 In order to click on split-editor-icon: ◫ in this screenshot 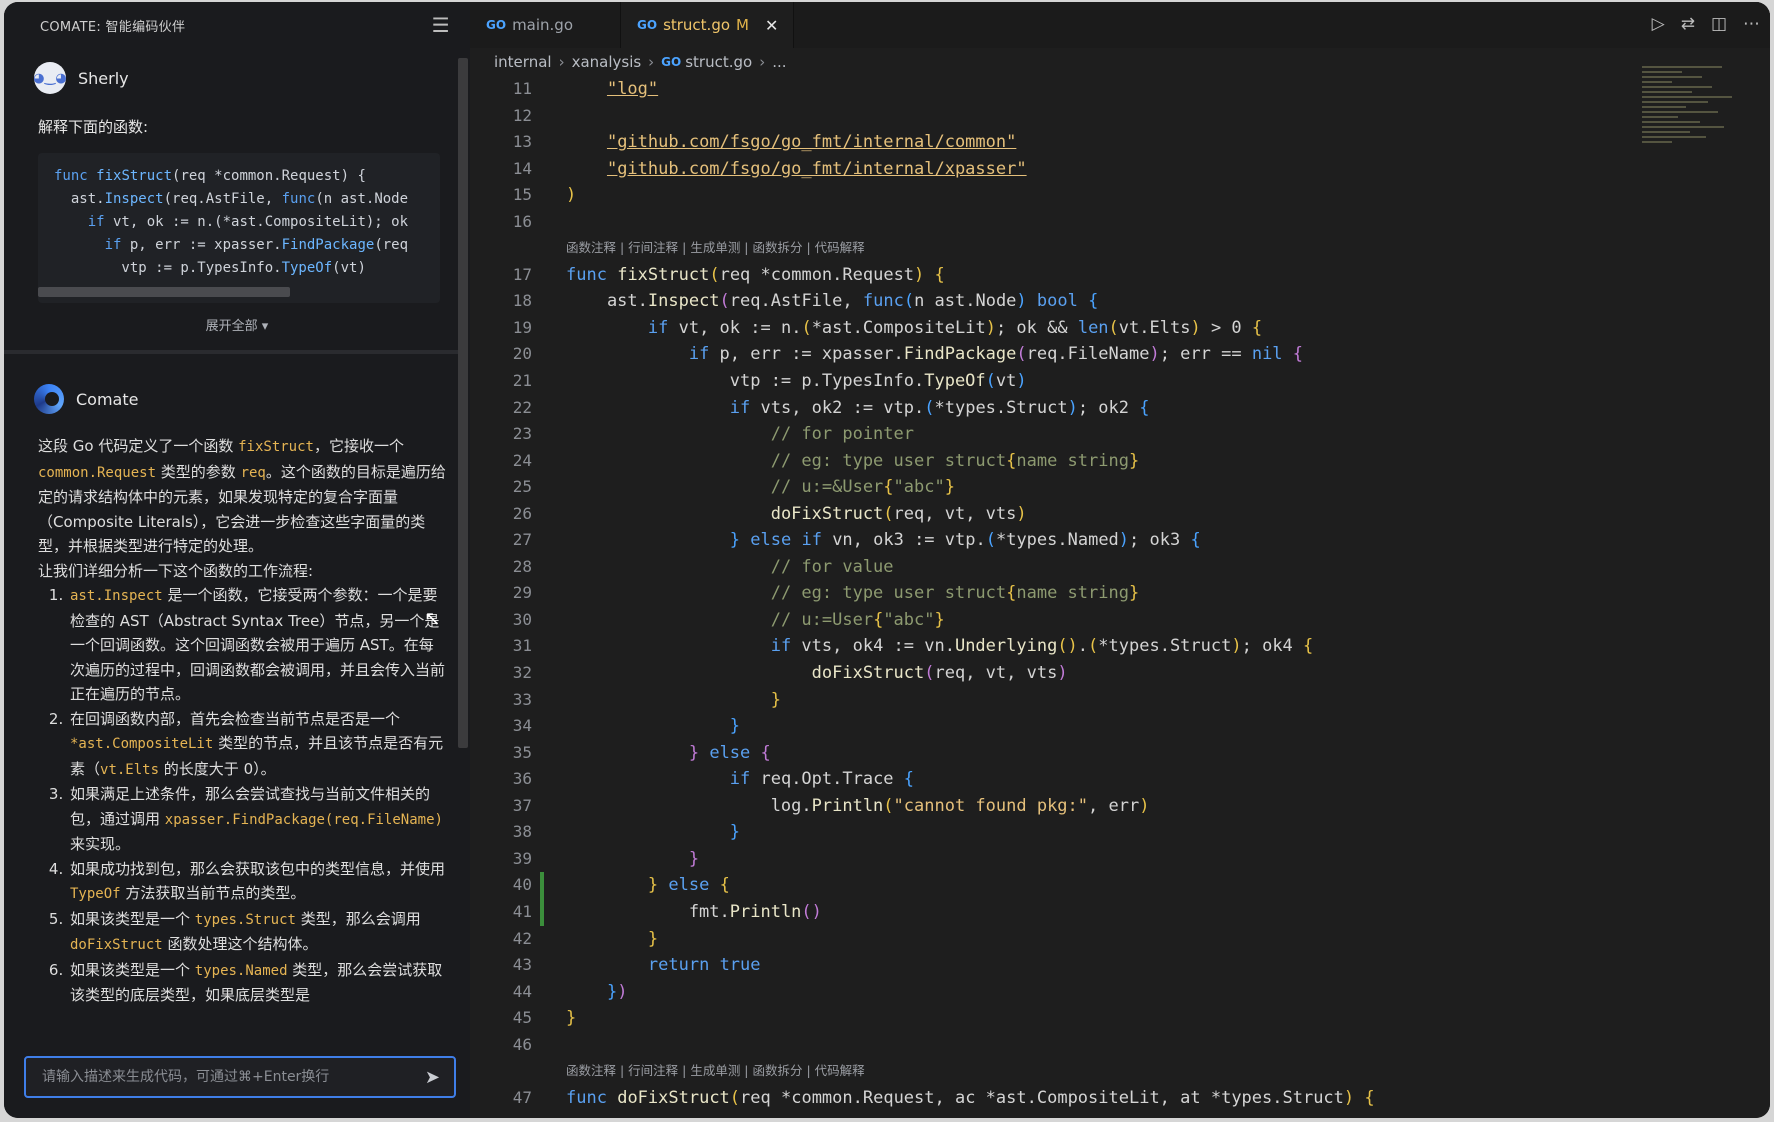, I will do `click(1719, 24)`.